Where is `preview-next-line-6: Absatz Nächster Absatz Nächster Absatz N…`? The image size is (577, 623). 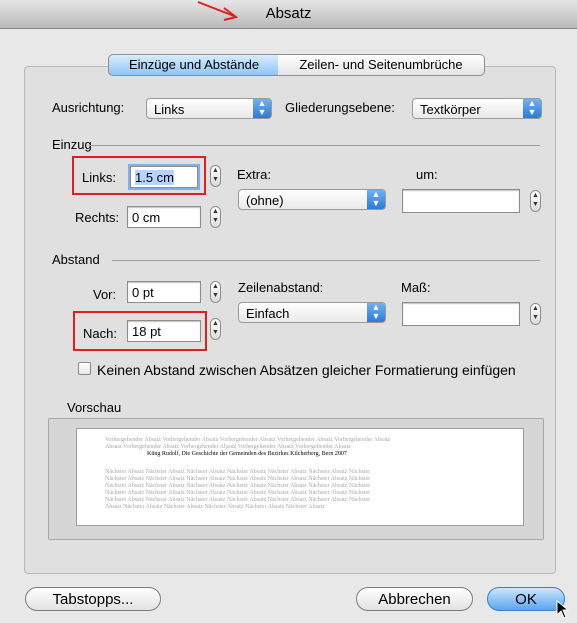 preview-next-line-6: Absatz Nächster Absatz Nächster Absatz N… is located at coordinates (215, 507).